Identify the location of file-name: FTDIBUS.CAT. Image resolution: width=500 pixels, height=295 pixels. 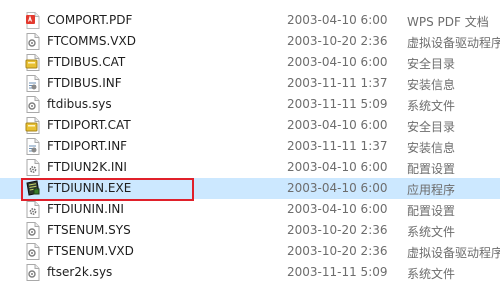
(86, 62).